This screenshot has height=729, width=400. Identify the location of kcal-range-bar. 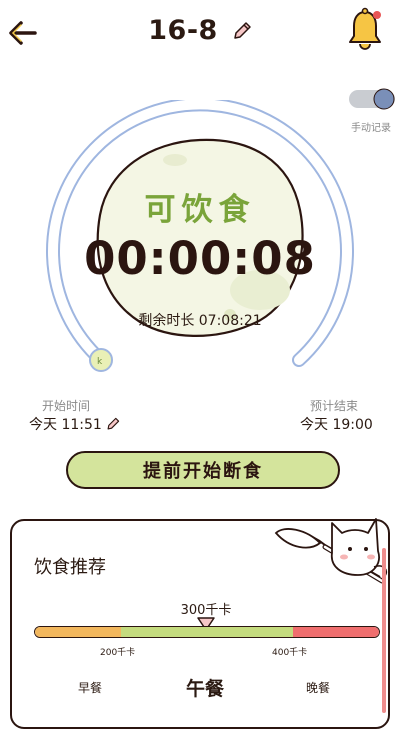
(207, 632).